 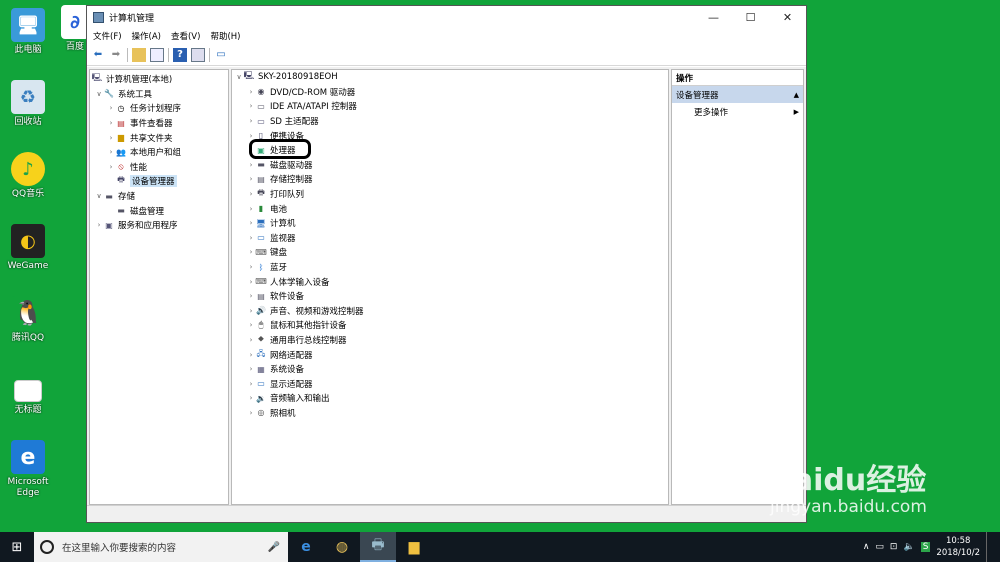 What do you see at coordinates (450, 208) in the screenshot?
I see `device-category-row: › ▮ 电池` at bounding box center [450, 208].